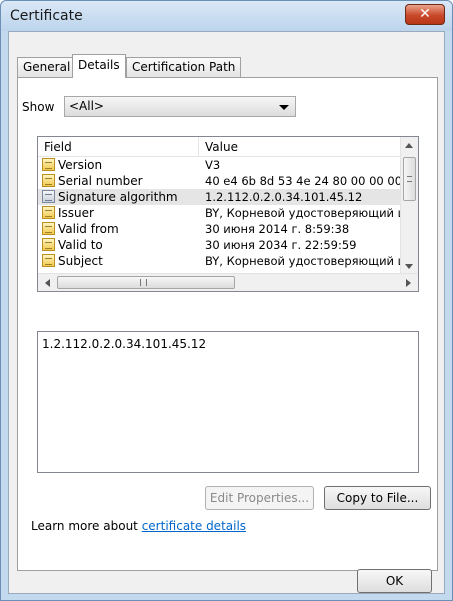  What do you see at coordinates (86, 526) in the screenshot?
I see `learn-more-prefix: Learn more about` at bounding box center [86, 526].